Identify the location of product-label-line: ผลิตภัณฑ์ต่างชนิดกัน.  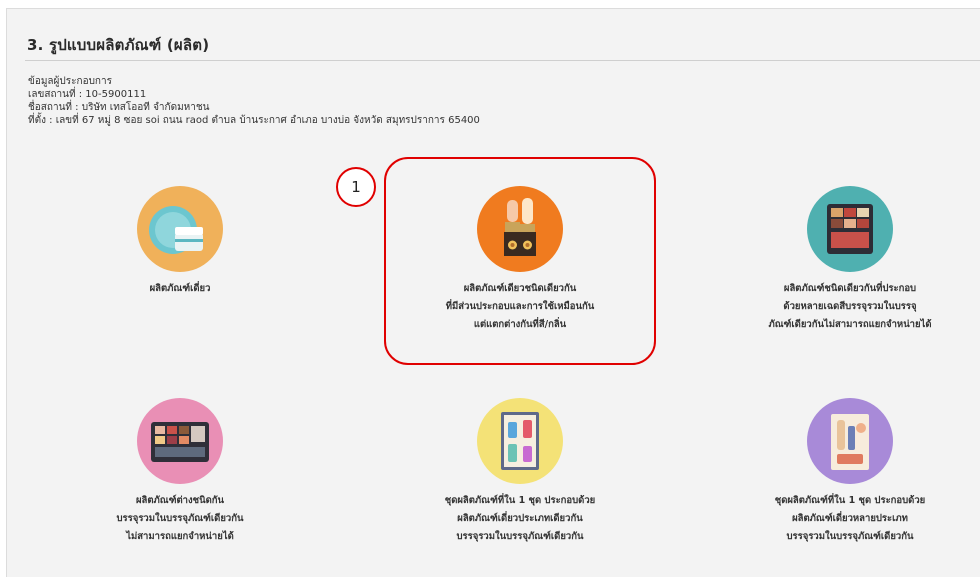
(180, 500).